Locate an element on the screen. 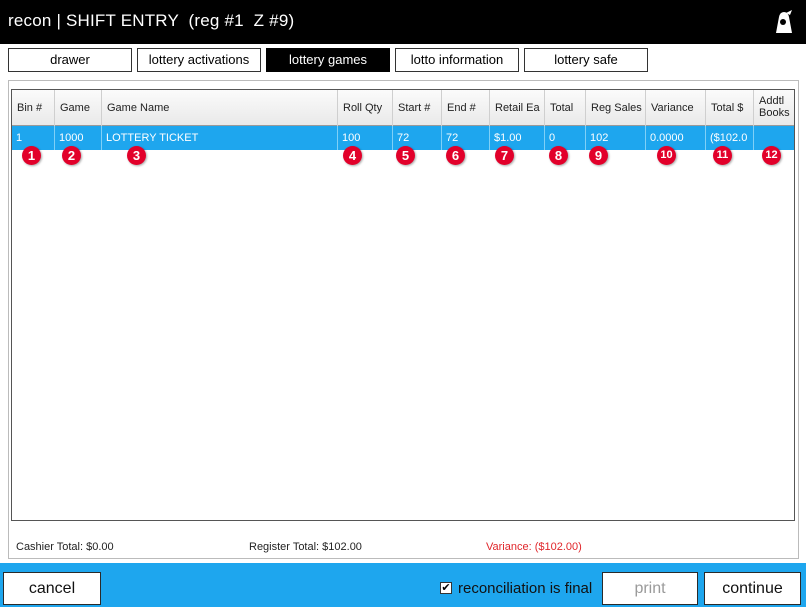 This screenshot has width=806, height=607. column-header-start: Start # is located at coordinates (417, 108).